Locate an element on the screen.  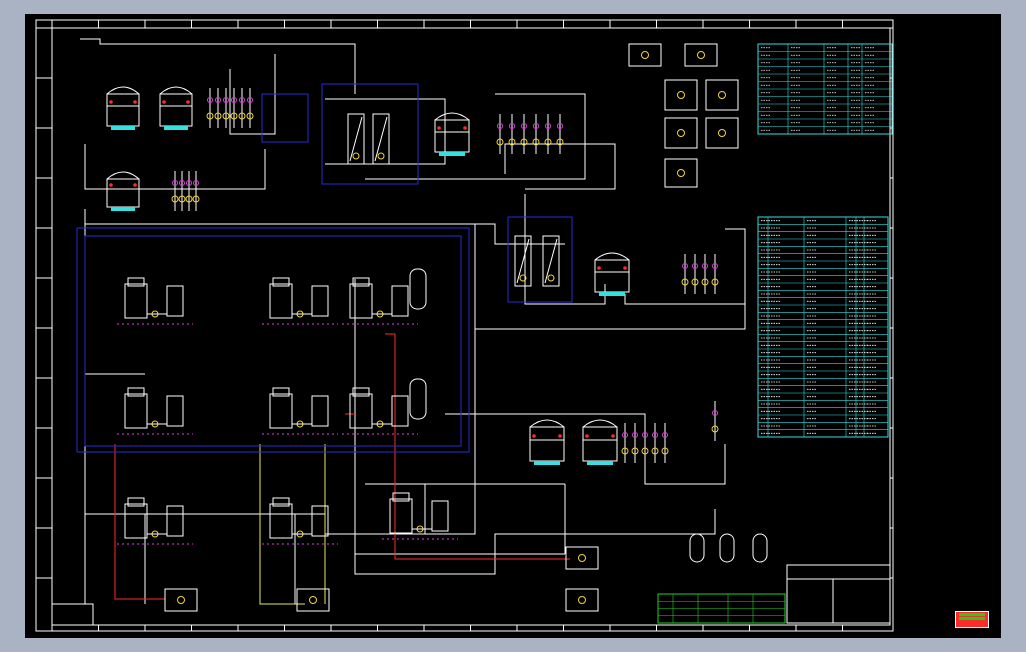
title-box is located at coordinates (838, 594).